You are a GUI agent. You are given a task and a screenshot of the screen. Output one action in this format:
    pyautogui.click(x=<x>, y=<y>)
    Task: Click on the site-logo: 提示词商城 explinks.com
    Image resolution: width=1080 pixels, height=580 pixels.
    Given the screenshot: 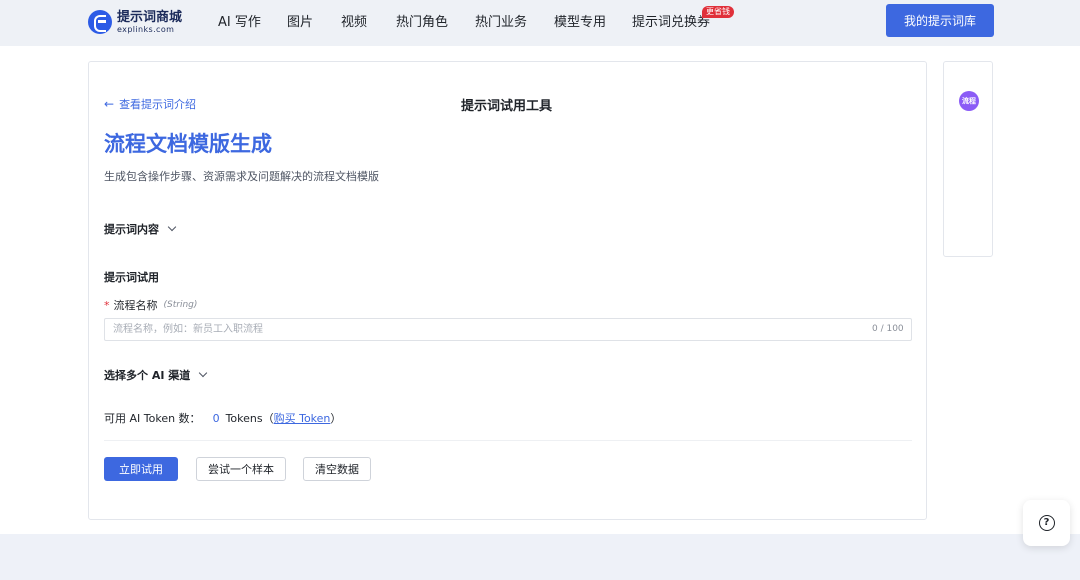 What is the action you would take?
    pyautogui.click(x=135, y=22)
    